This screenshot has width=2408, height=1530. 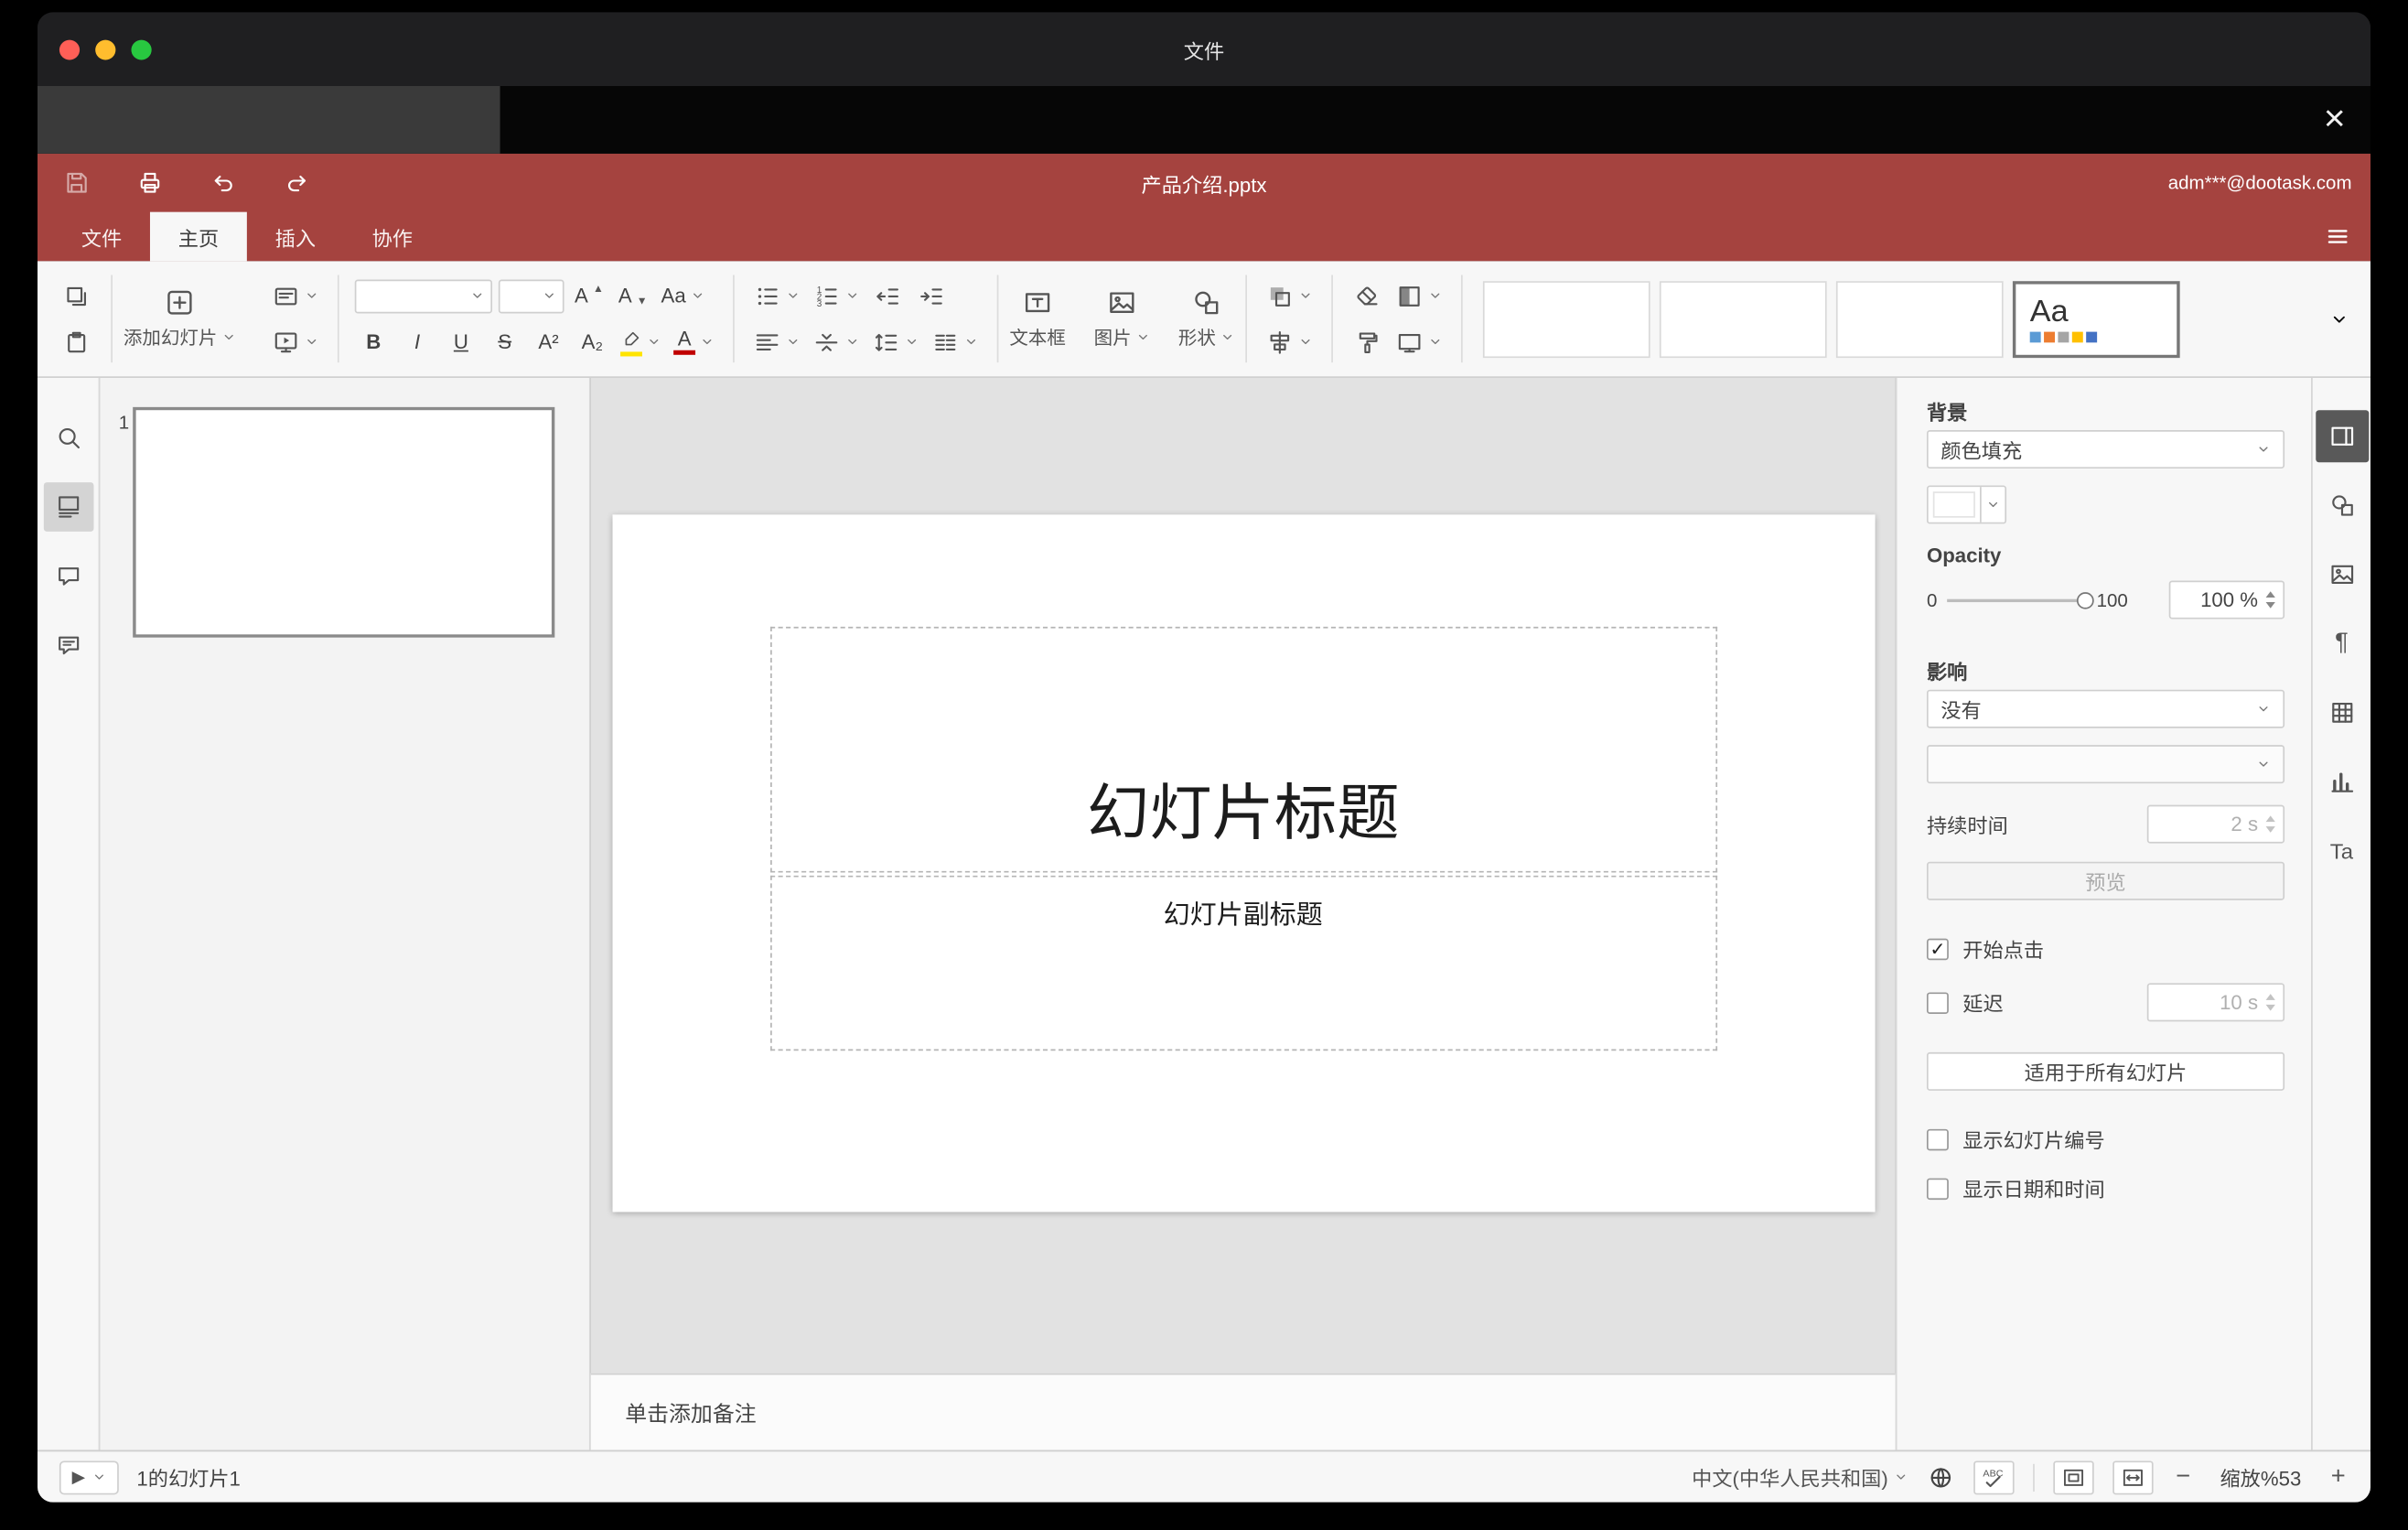 What do you see at coordinates (2335, 119) in the screenshot?
I see `close-modal-button: ×` at bounding box center [2335, 119].